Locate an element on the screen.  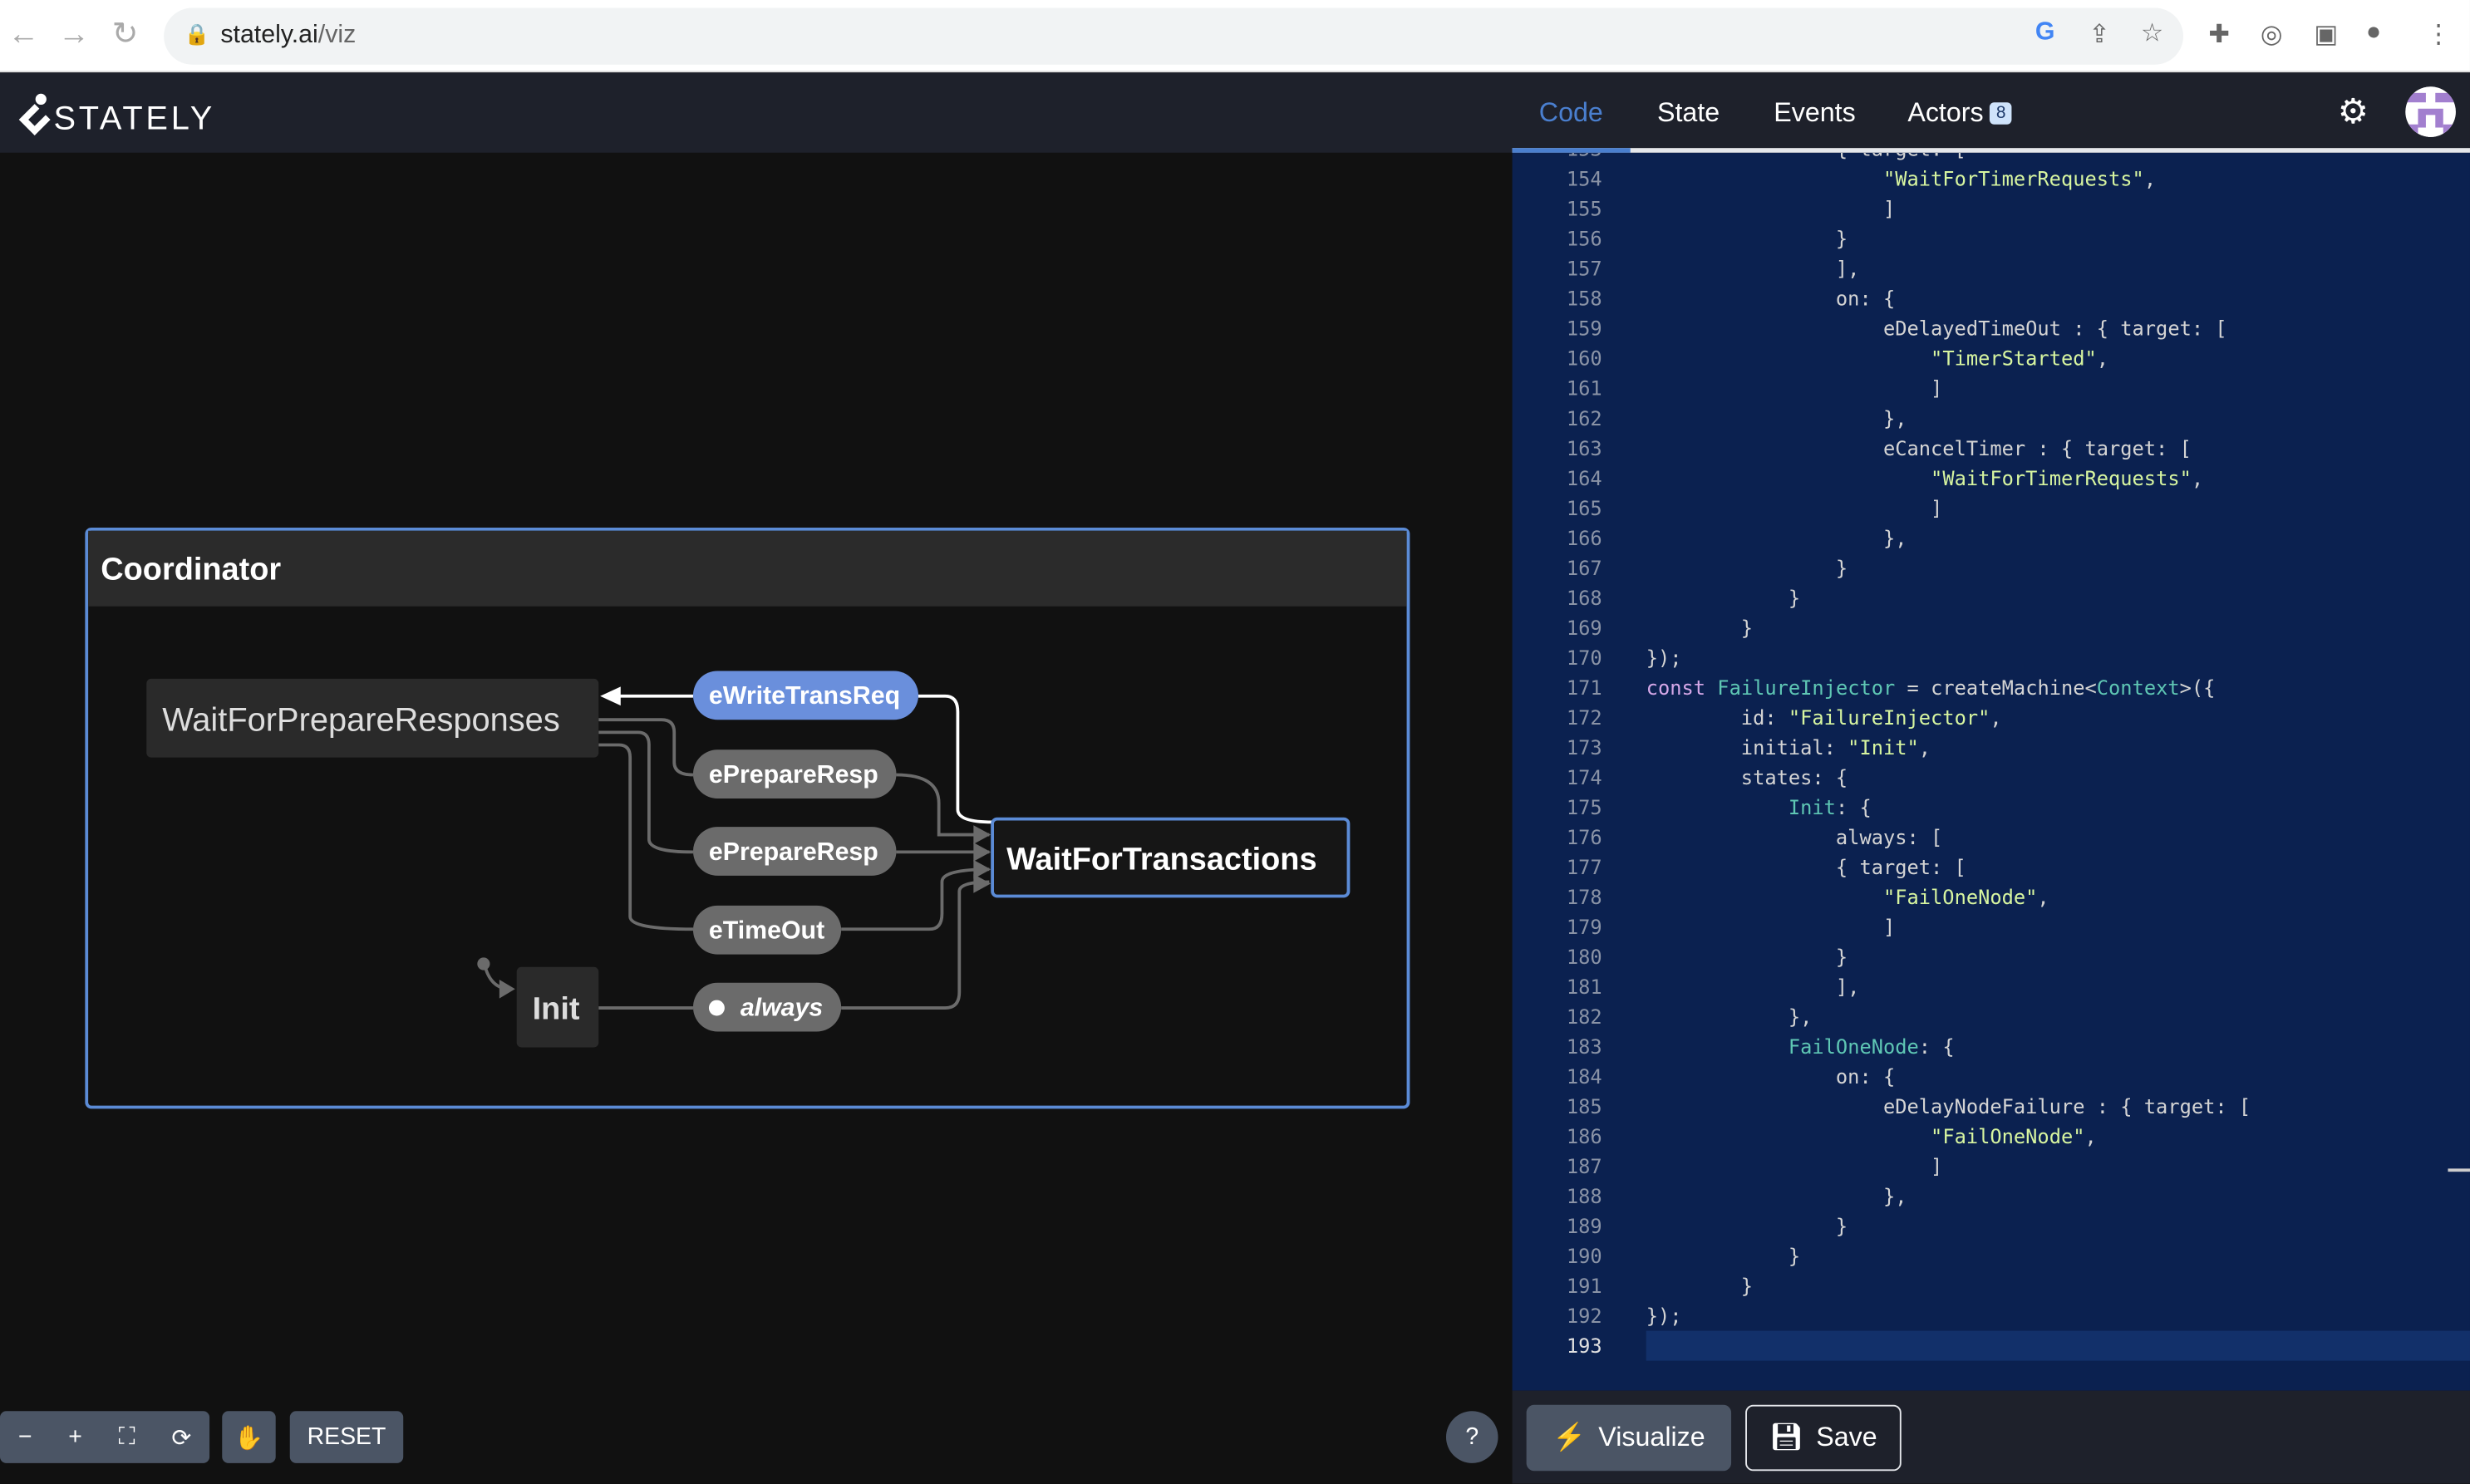
back-icon: ← is located at coordinates (23, 34).